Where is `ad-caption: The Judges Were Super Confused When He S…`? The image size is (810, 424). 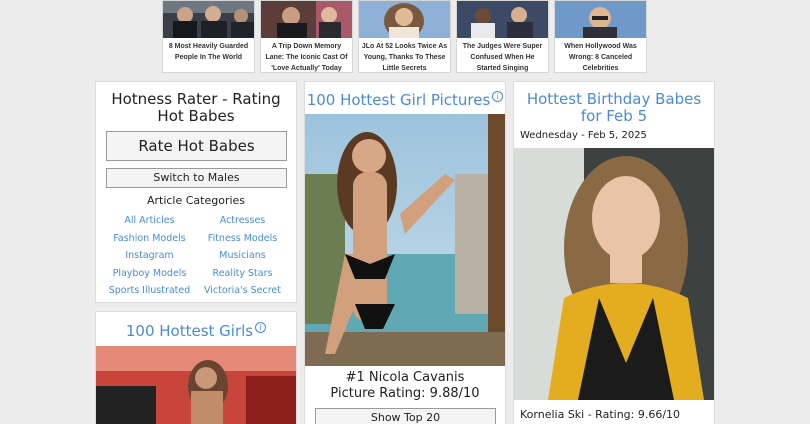
ad-caption: The Judges Were Super Confused When He S… is located at coordinates (502, 57).